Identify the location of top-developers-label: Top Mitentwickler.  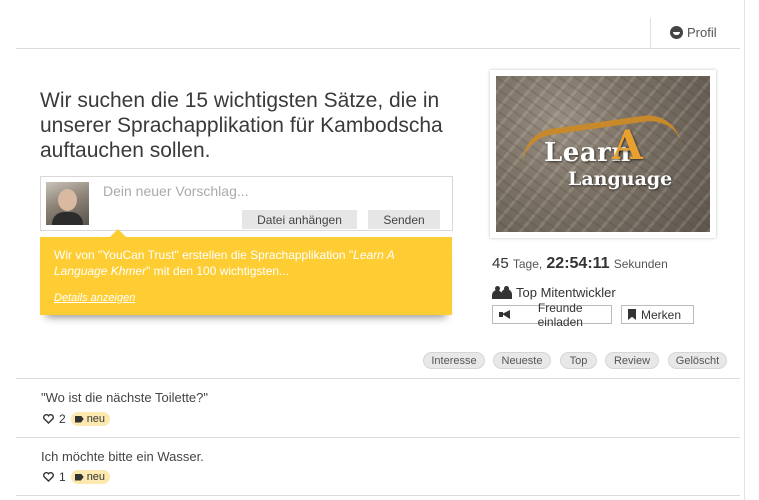
(566, 292).